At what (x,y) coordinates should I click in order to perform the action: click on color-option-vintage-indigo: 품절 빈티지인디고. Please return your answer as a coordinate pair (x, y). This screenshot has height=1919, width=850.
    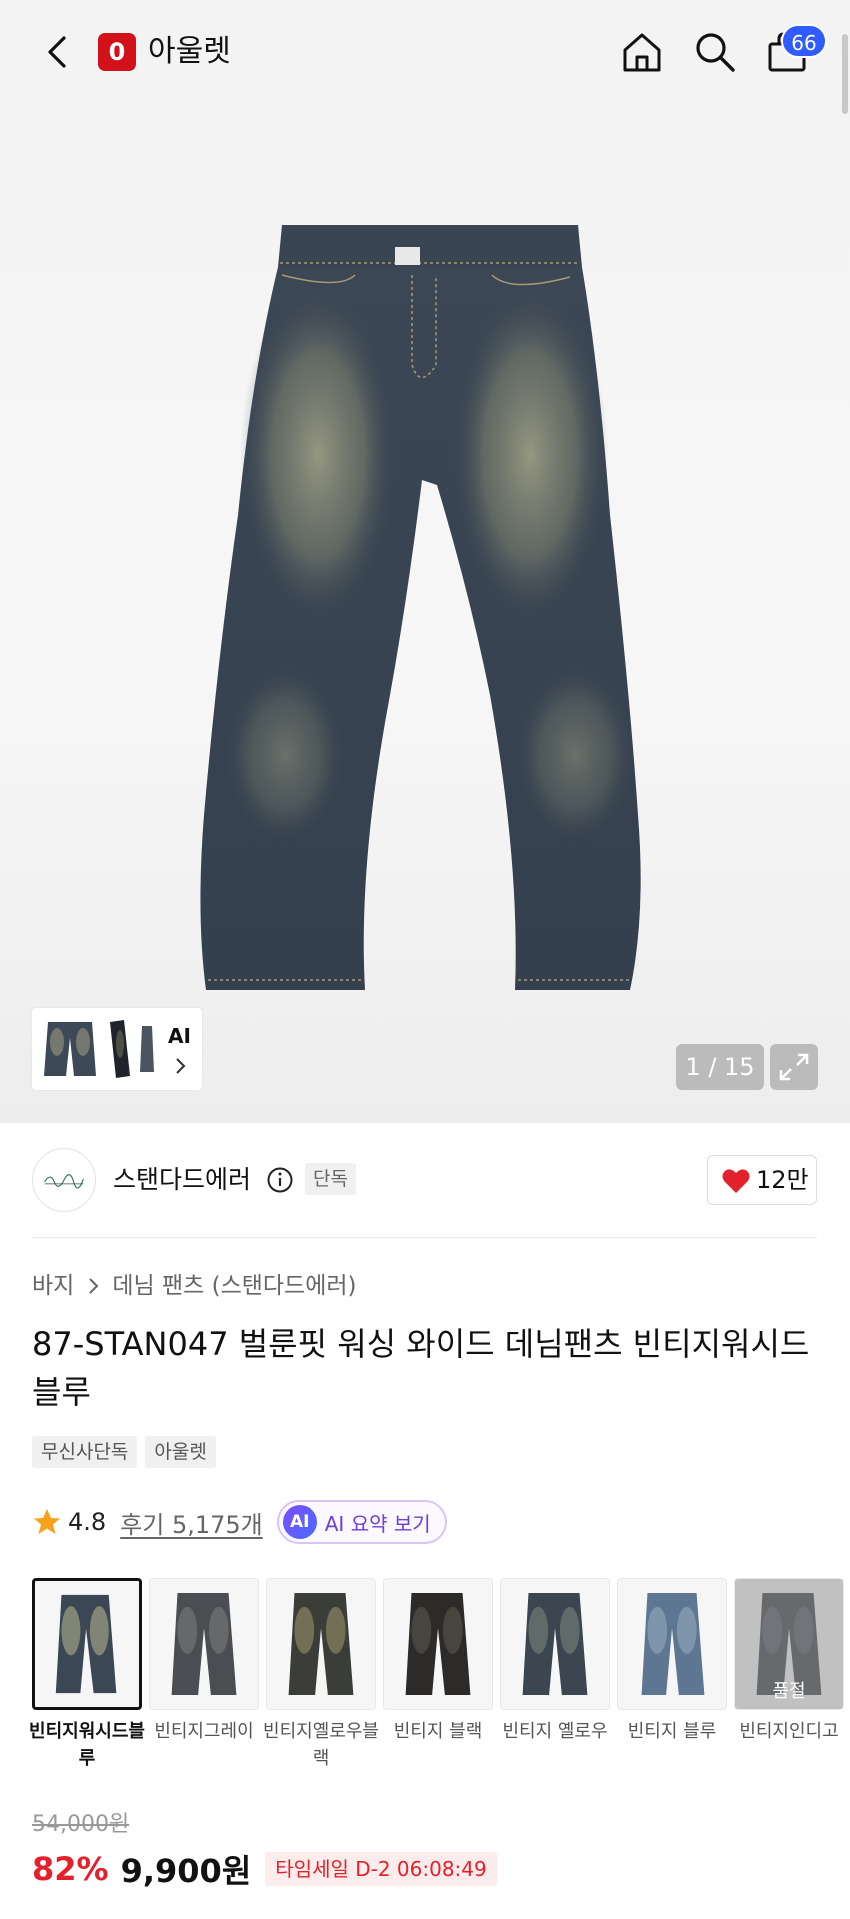
    Looking at the image, I should click on (789, 1661).